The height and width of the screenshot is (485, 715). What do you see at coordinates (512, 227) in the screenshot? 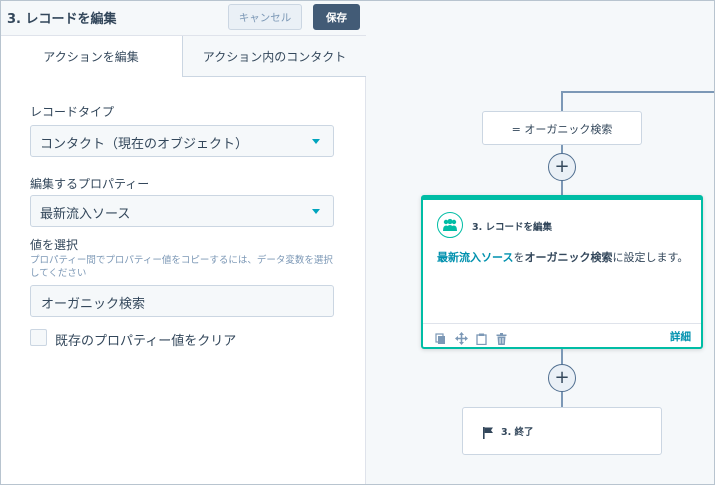
I see `action-card-title: 3. レコードを編集` at bounding box center [512, 227].